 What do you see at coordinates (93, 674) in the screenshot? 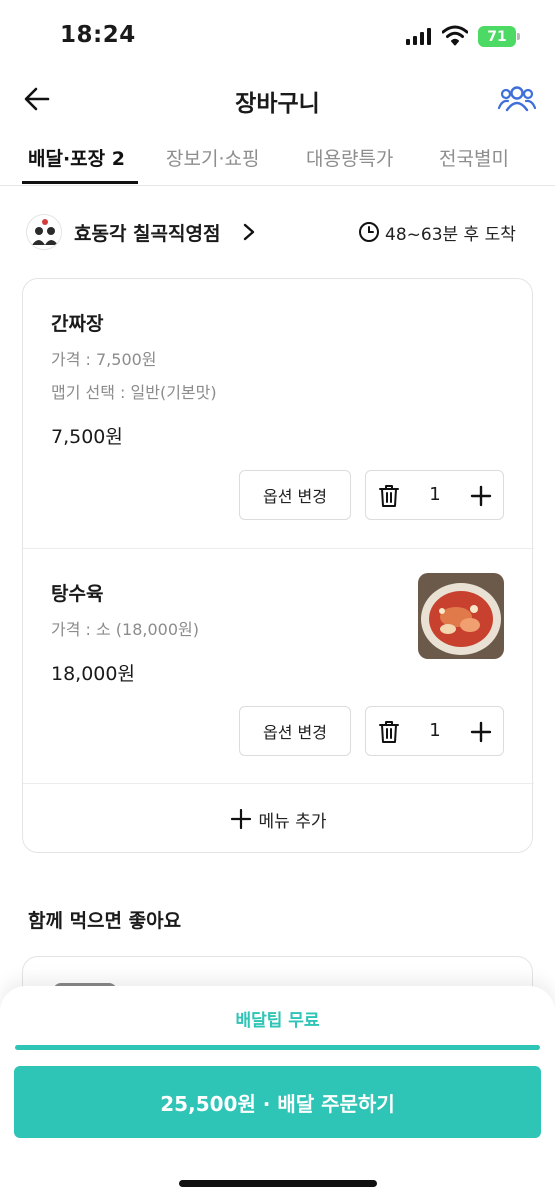
I see `item-price: 18,000원` at bounding box center [93, 674].